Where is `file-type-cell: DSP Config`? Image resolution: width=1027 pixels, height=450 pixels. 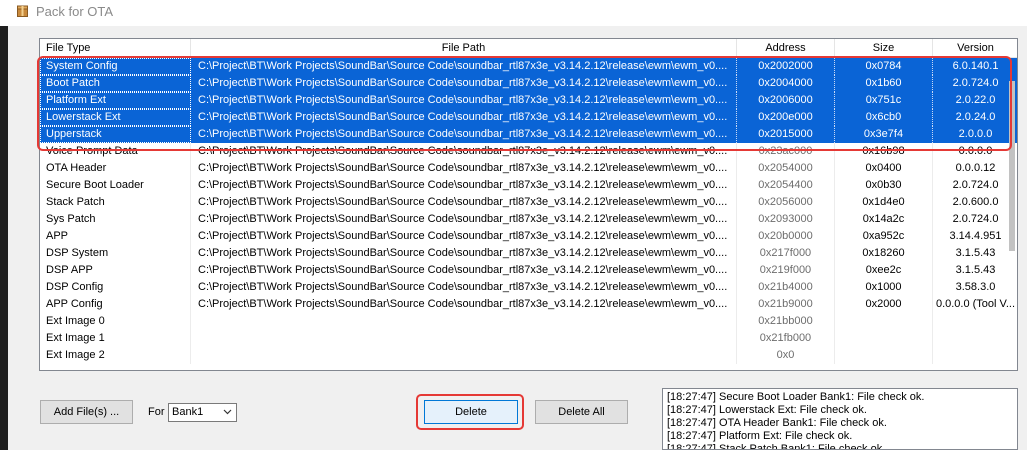 file-type-cell: DSP Config is located at coordinates (115, 287).